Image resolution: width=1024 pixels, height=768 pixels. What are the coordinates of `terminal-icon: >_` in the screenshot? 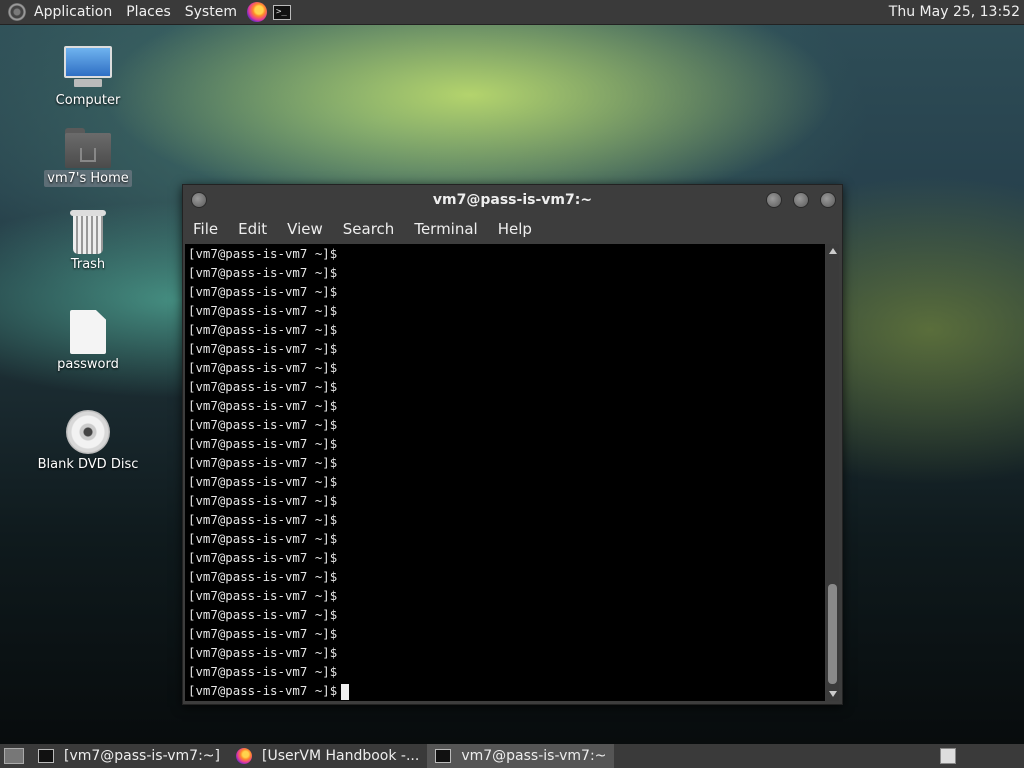 It's located at (281, 12).